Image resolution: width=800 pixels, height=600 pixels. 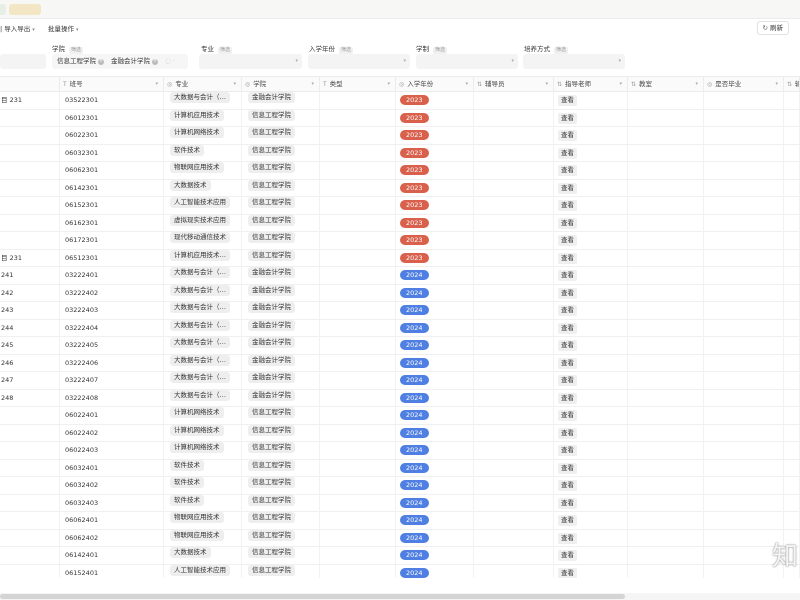 I want to click on cell-class-code: 06142401, so click(x=112, y=555).